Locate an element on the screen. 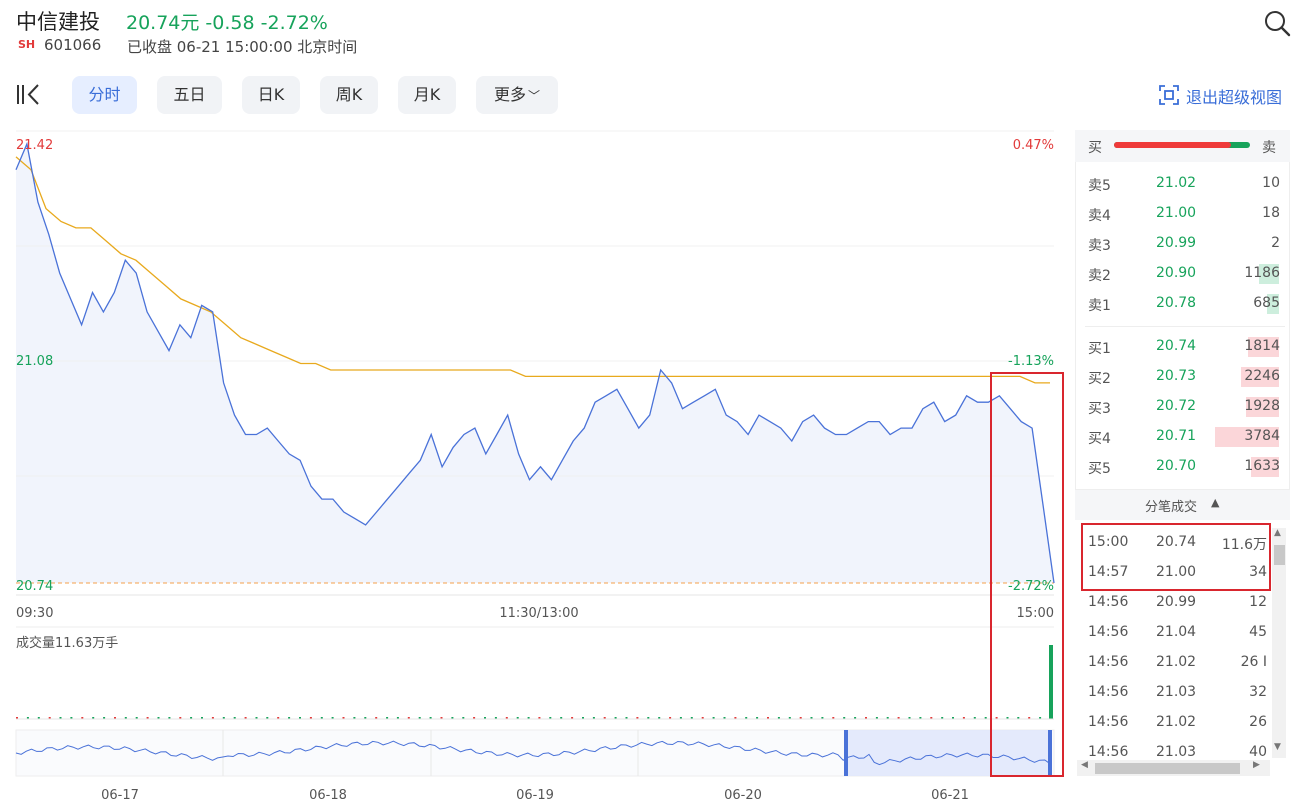 This screenshot has height=802, width=1302. tick-volume: 32 is located at coordinates (1258, 692).